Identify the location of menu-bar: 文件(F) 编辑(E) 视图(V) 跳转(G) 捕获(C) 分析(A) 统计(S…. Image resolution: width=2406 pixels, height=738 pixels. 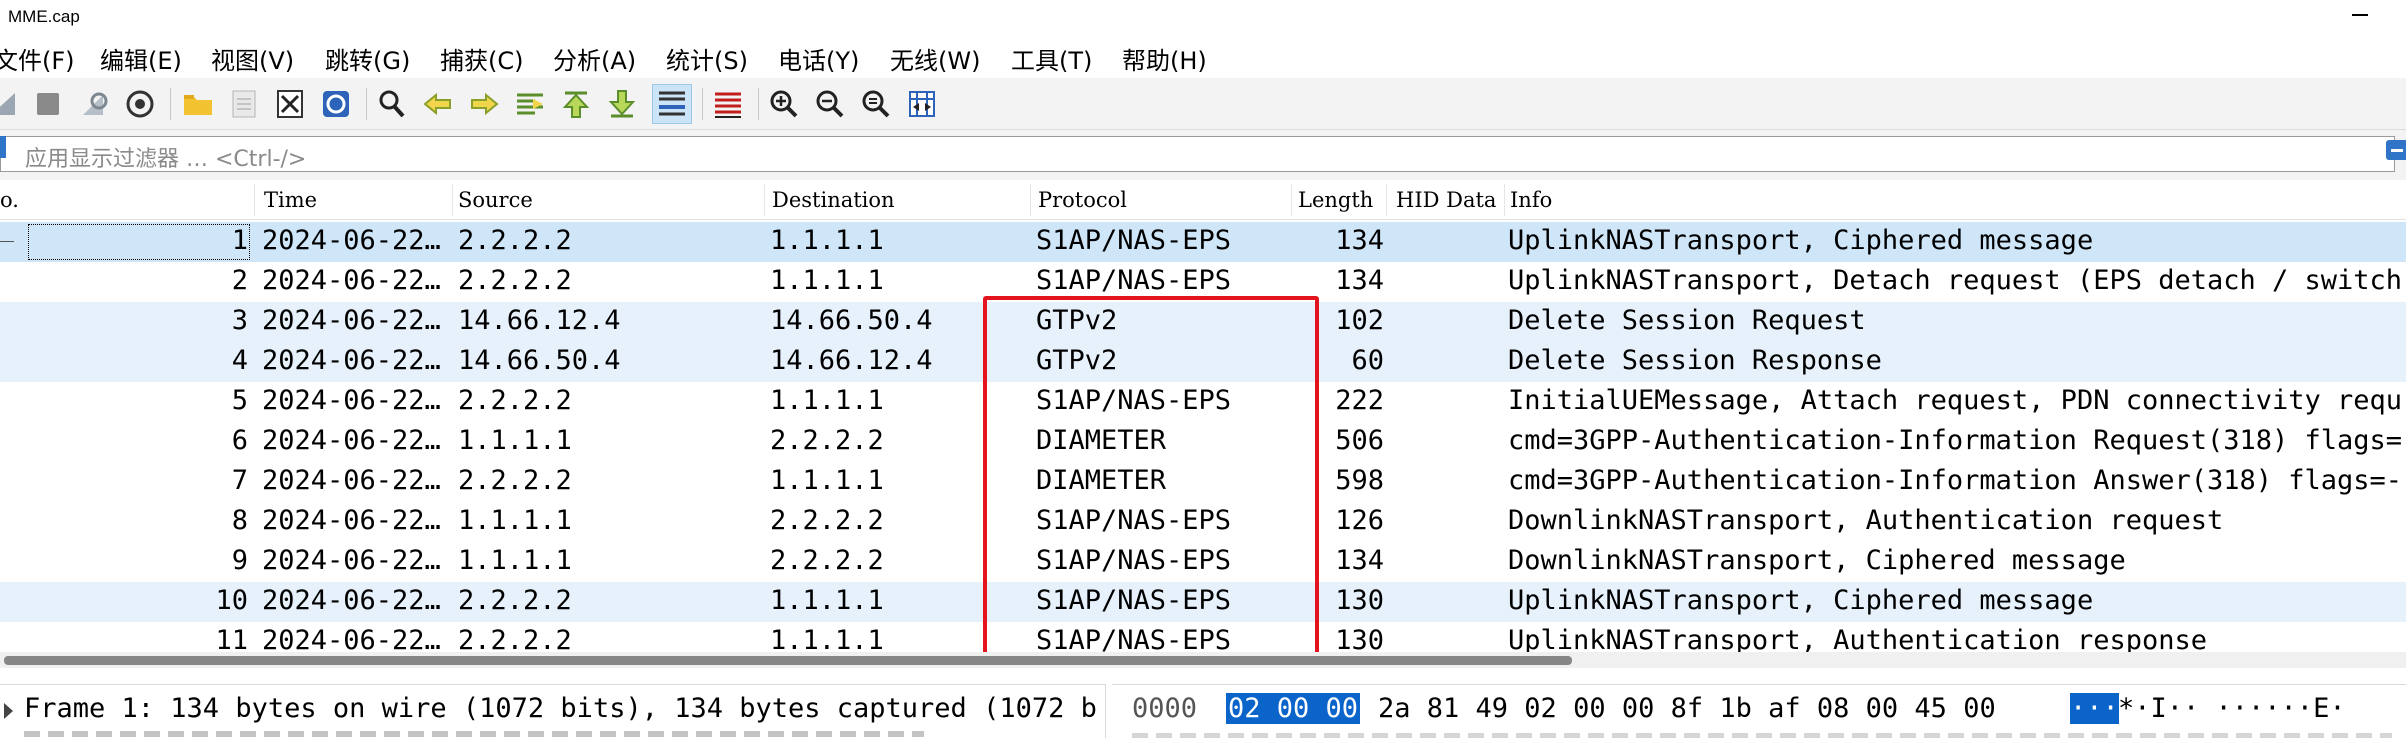
(1203, 56).